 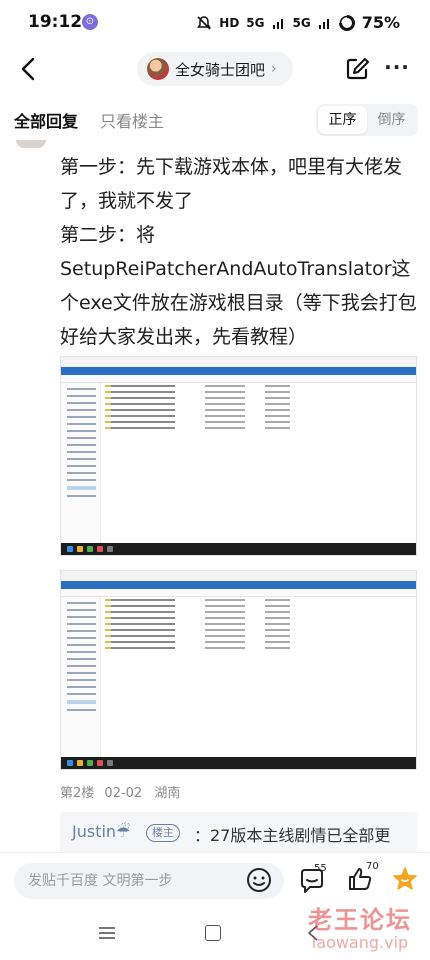 I want to click on system-back-icon, so click(x=313, y=933).